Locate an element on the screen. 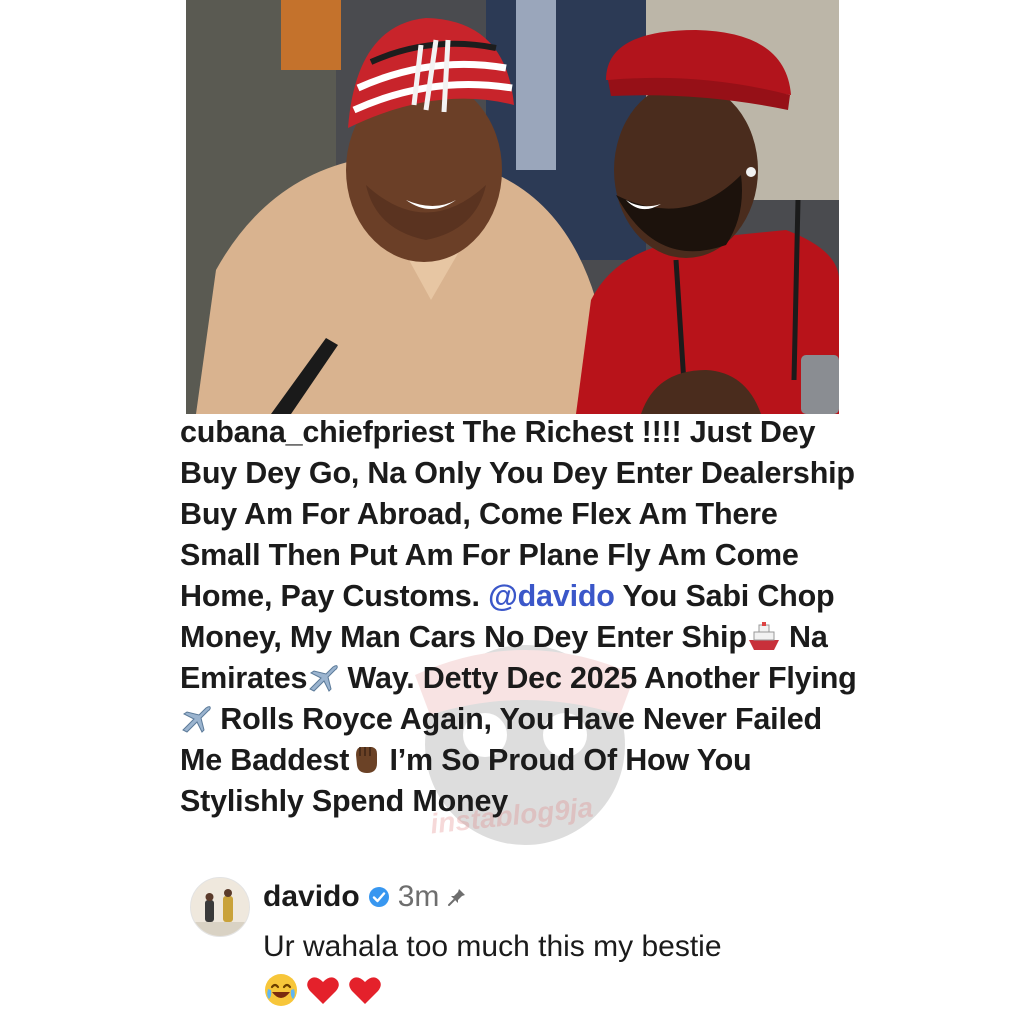 The height and width of the screenshot is (1024, 1024). reply-timestamp: 3m is located at coordinates (418, 896).